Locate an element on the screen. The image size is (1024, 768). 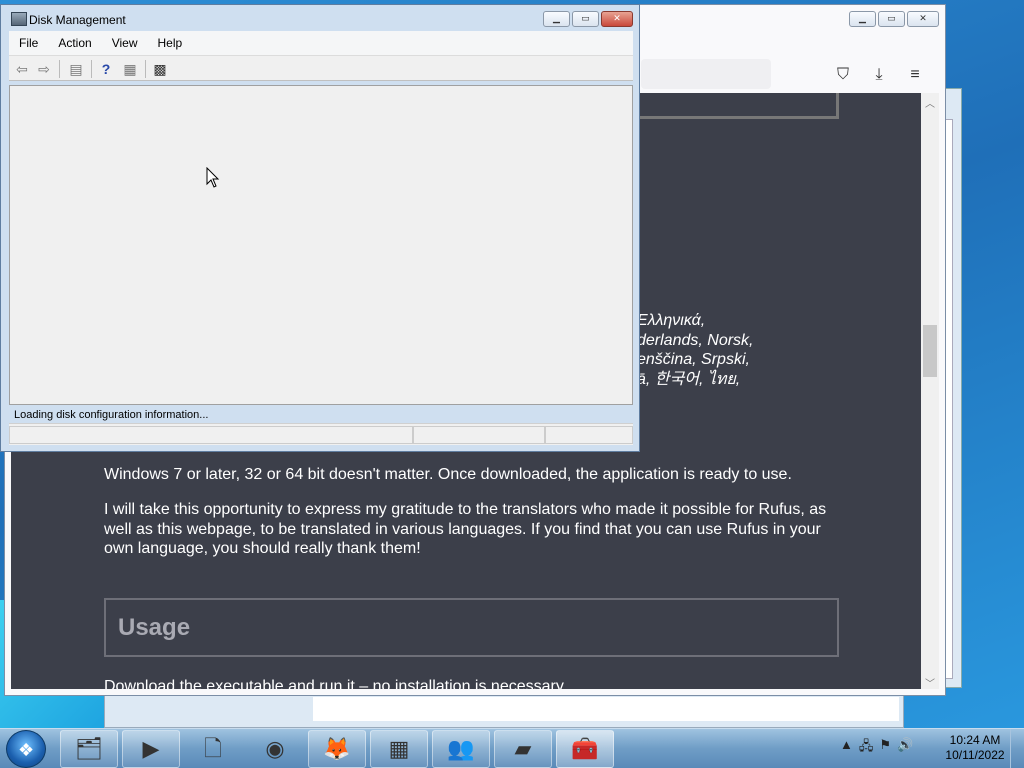
firefox-window-controls: ▁ ▭ ✕ is located at coordinates (894, 19).